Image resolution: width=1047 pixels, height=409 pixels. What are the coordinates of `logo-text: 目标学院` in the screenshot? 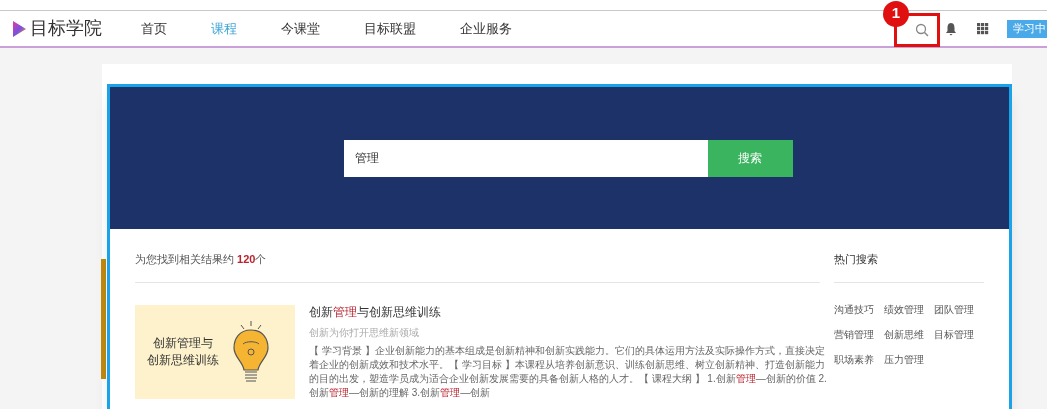 It's located at (66, 28).